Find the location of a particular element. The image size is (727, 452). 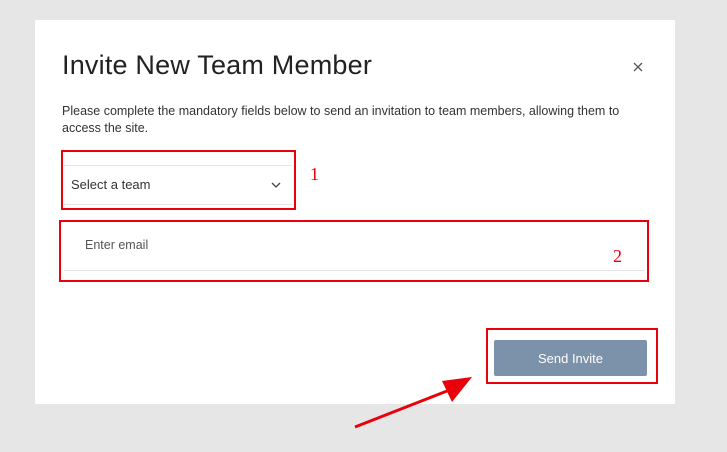

close-icon is located at coordinates (638, 67).